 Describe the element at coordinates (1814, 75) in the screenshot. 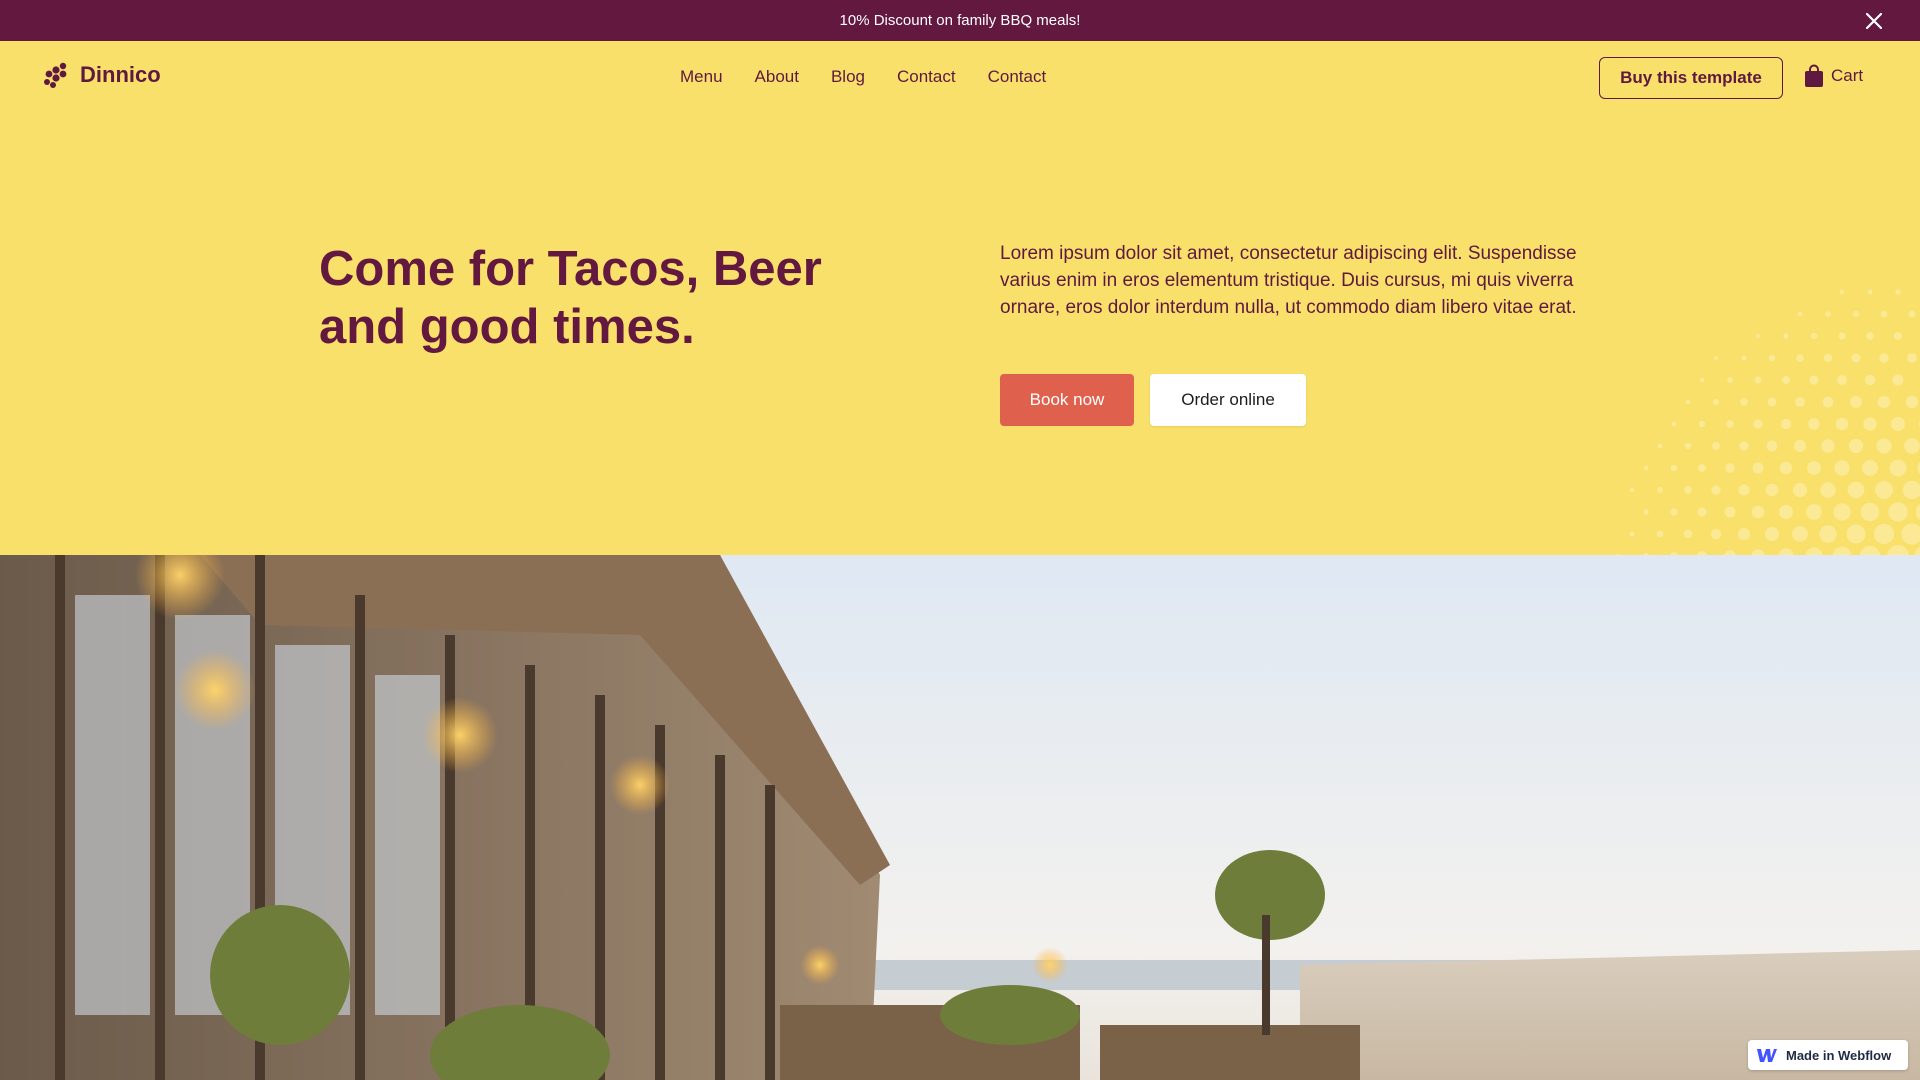

I see `shopping-bag-icon` at that location.